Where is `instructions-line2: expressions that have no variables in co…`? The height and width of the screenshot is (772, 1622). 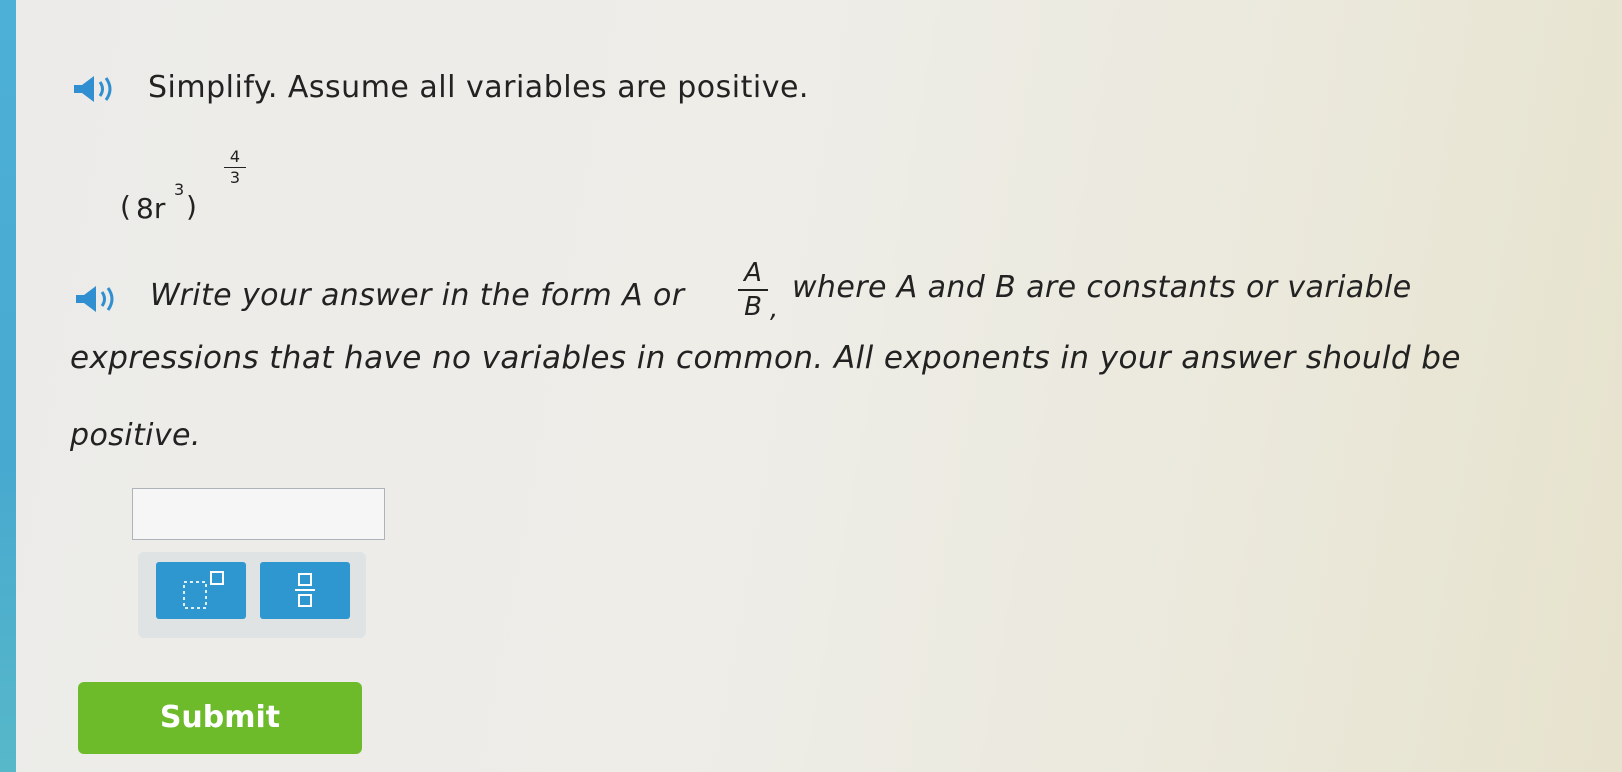
instructions-line2: expressions that have no variables in co… is located at coordinates (765, 358).